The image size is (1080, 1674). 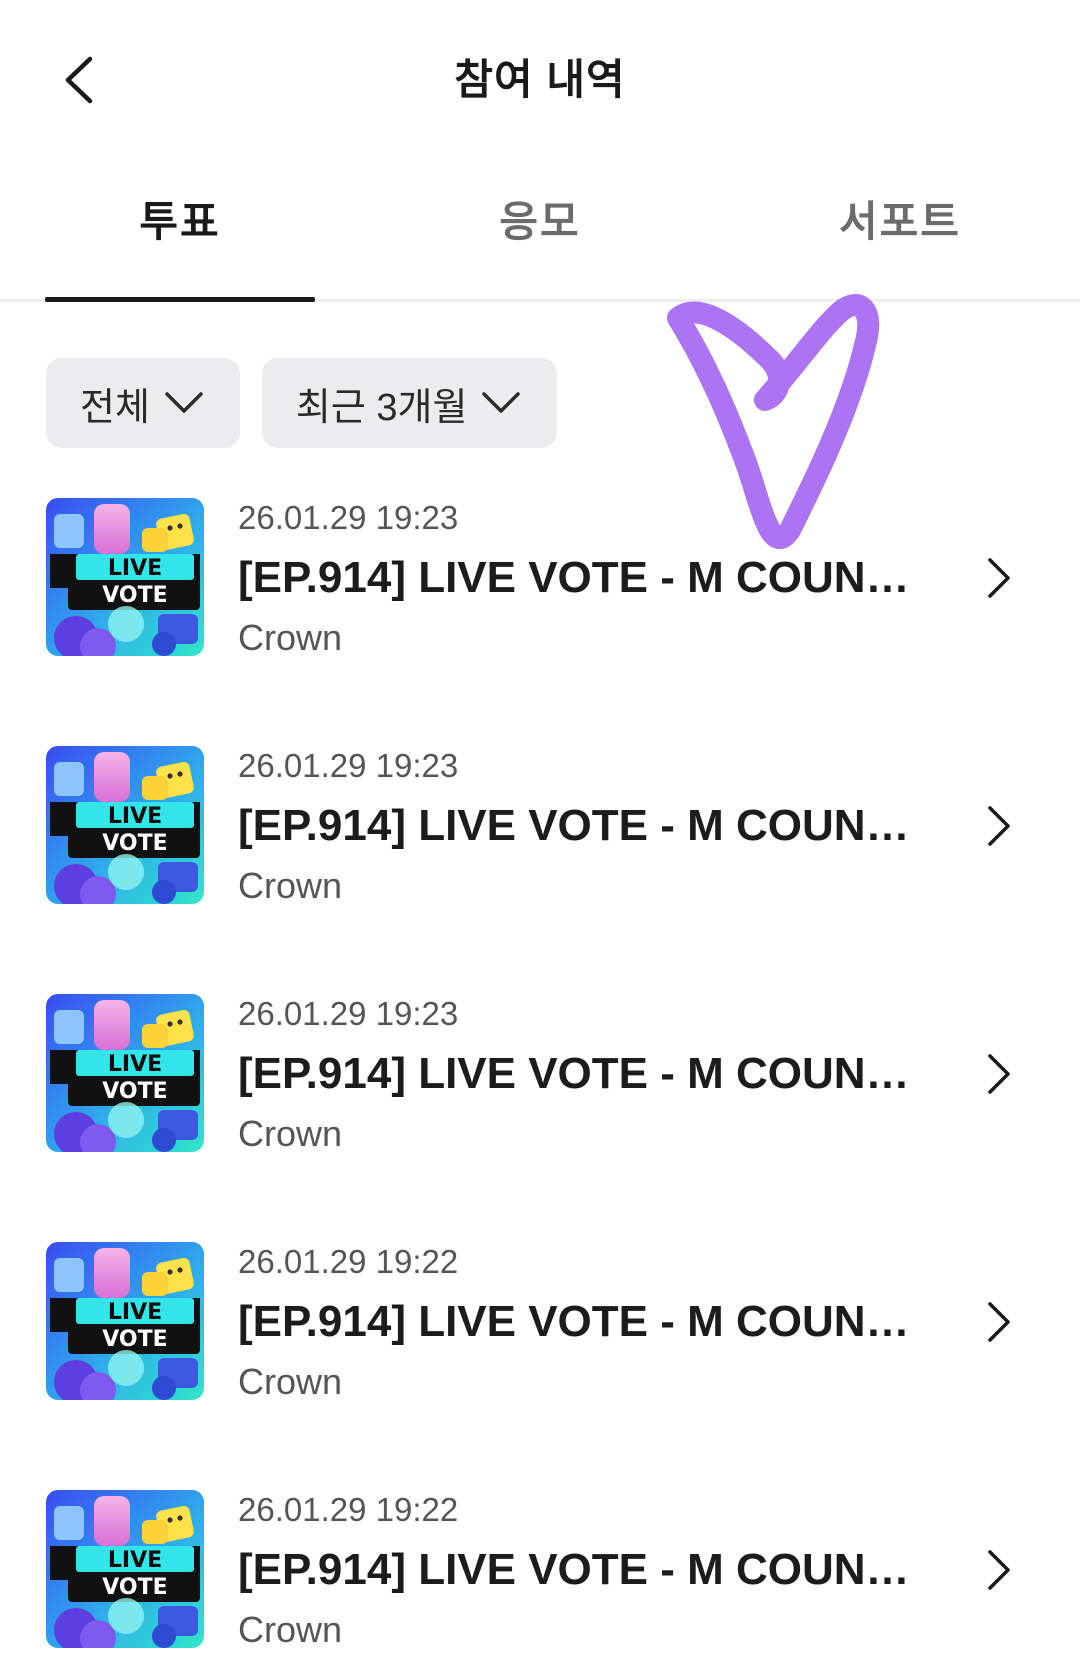 What do you see at coordinates (180, 299) in the screenshot?
I see `active-tab-indicator` at bounding box center [180, 299].